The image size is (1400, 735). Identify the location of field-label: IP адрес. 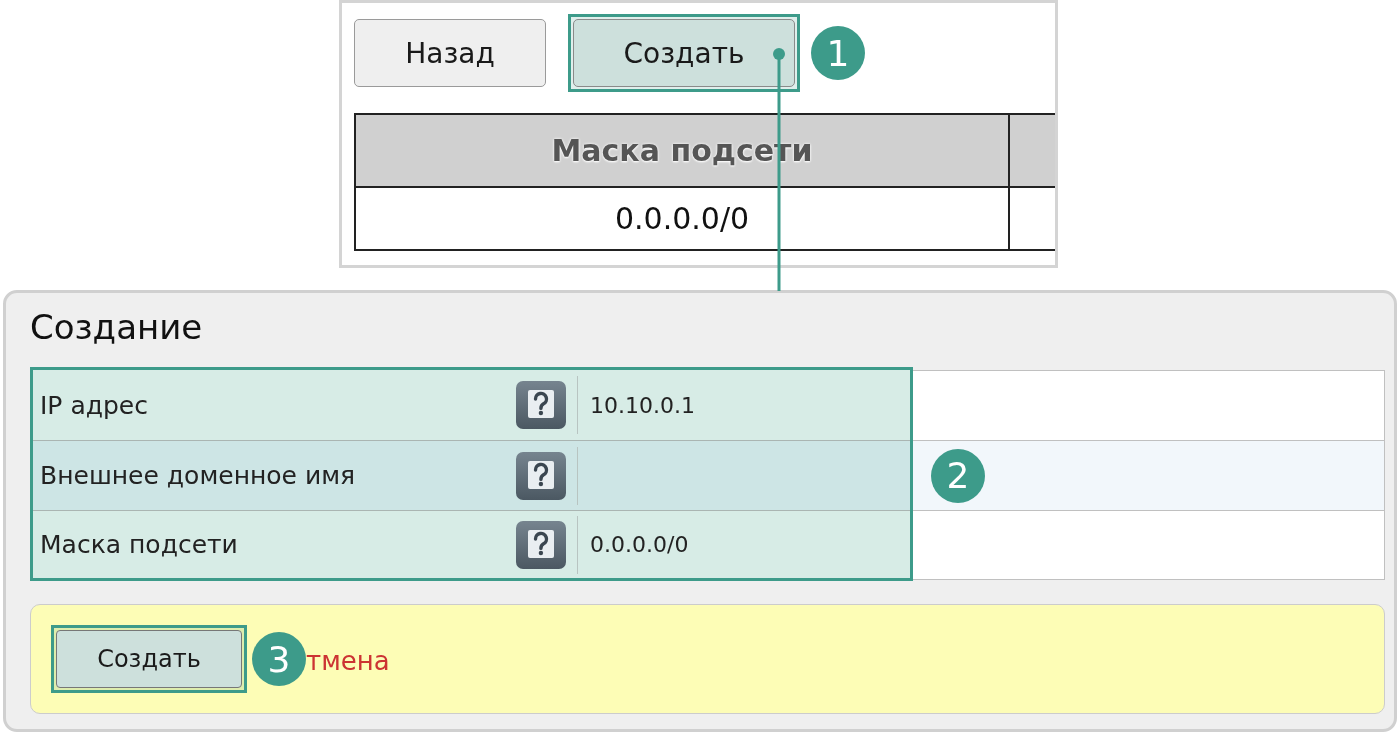
(94, 405).